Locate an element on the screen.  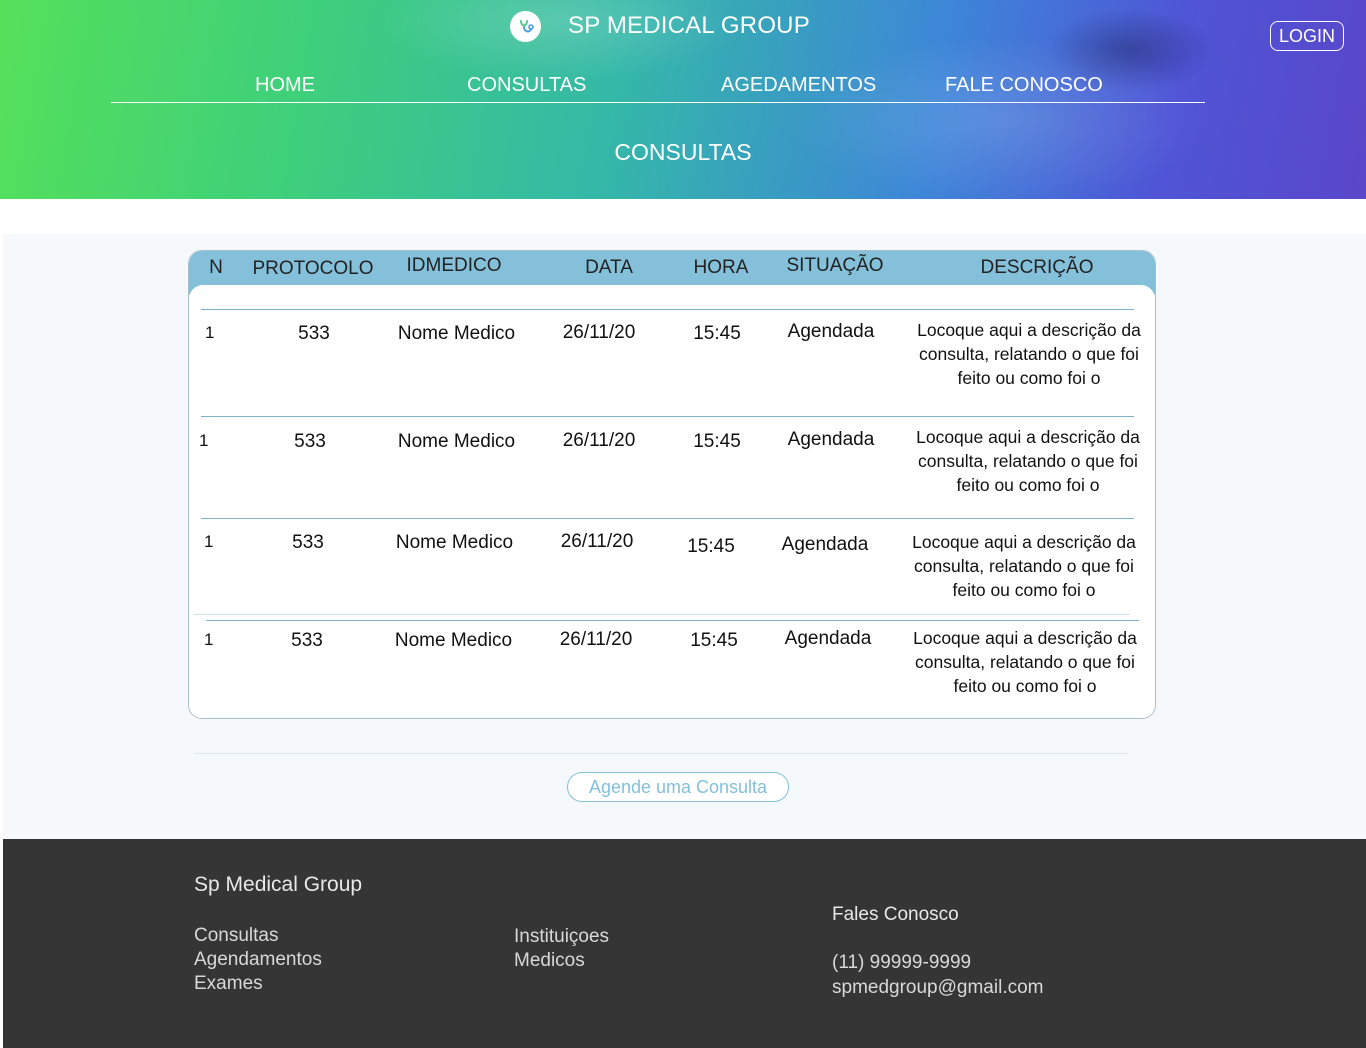
logo-icon is located at coordinates (525, 26).